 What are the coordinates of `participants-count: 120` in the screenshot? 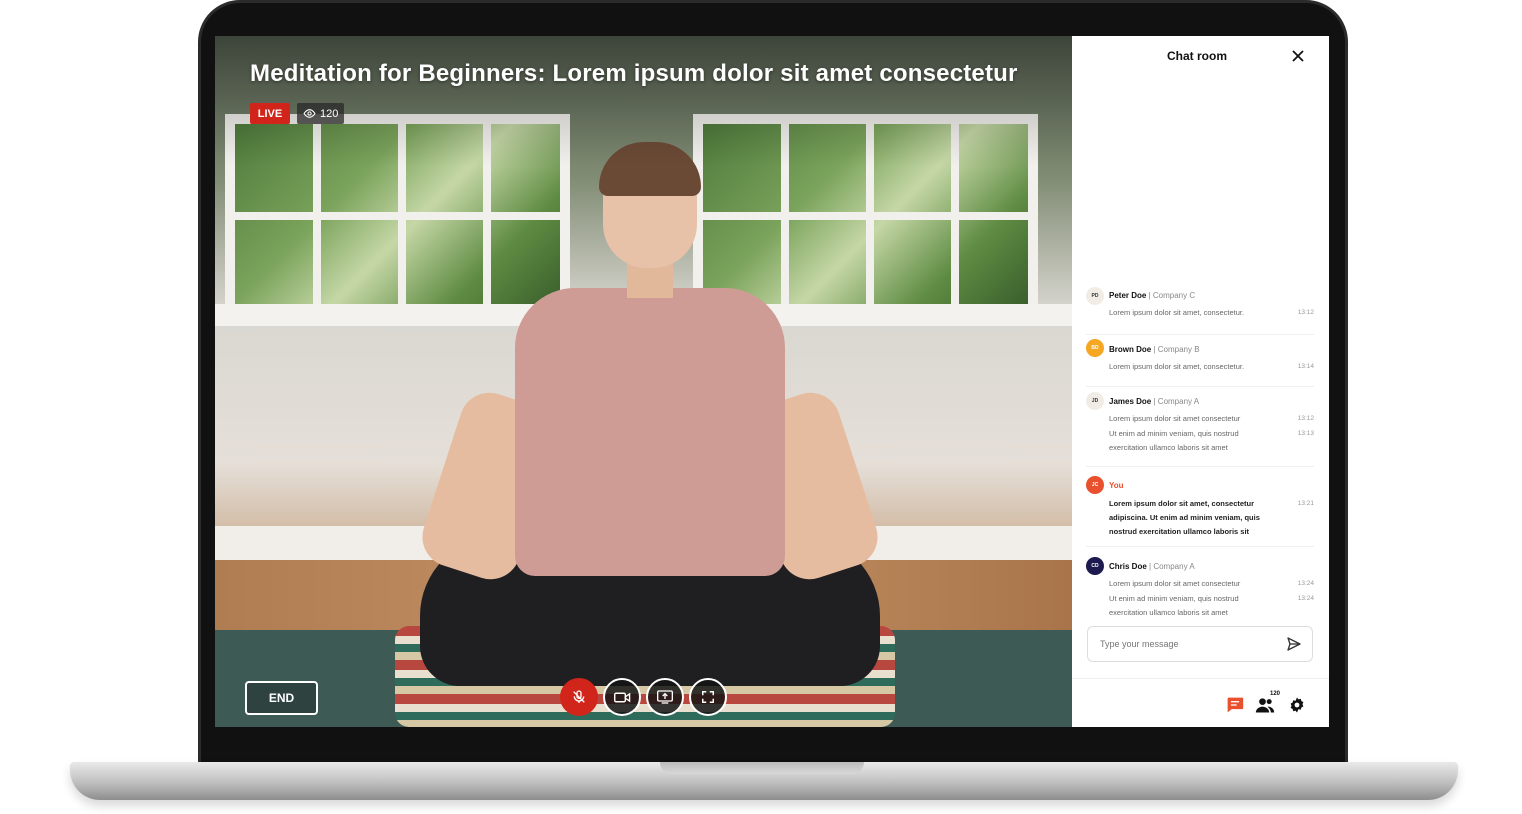 It's located at (1275, 694).